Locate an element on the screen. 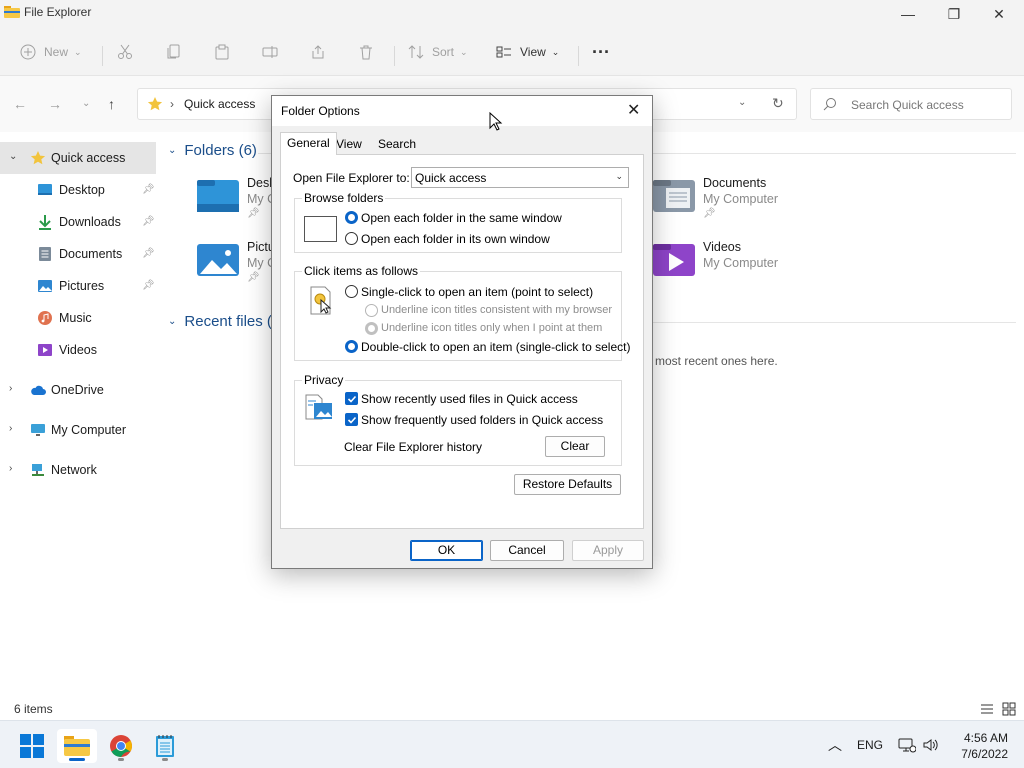 The width and height of the screenshot is (1024, 768). recent-files-checkbox is located at coordinates (351, 398).